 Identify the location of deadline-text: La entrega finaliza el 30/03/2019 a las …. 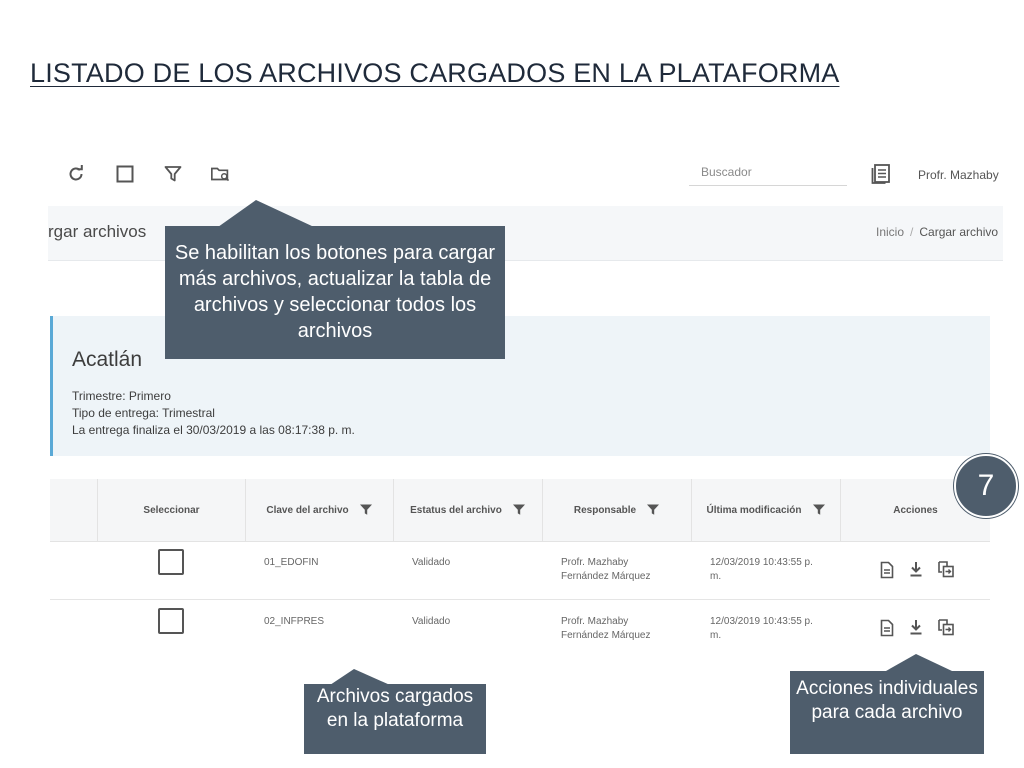
(213, 430).